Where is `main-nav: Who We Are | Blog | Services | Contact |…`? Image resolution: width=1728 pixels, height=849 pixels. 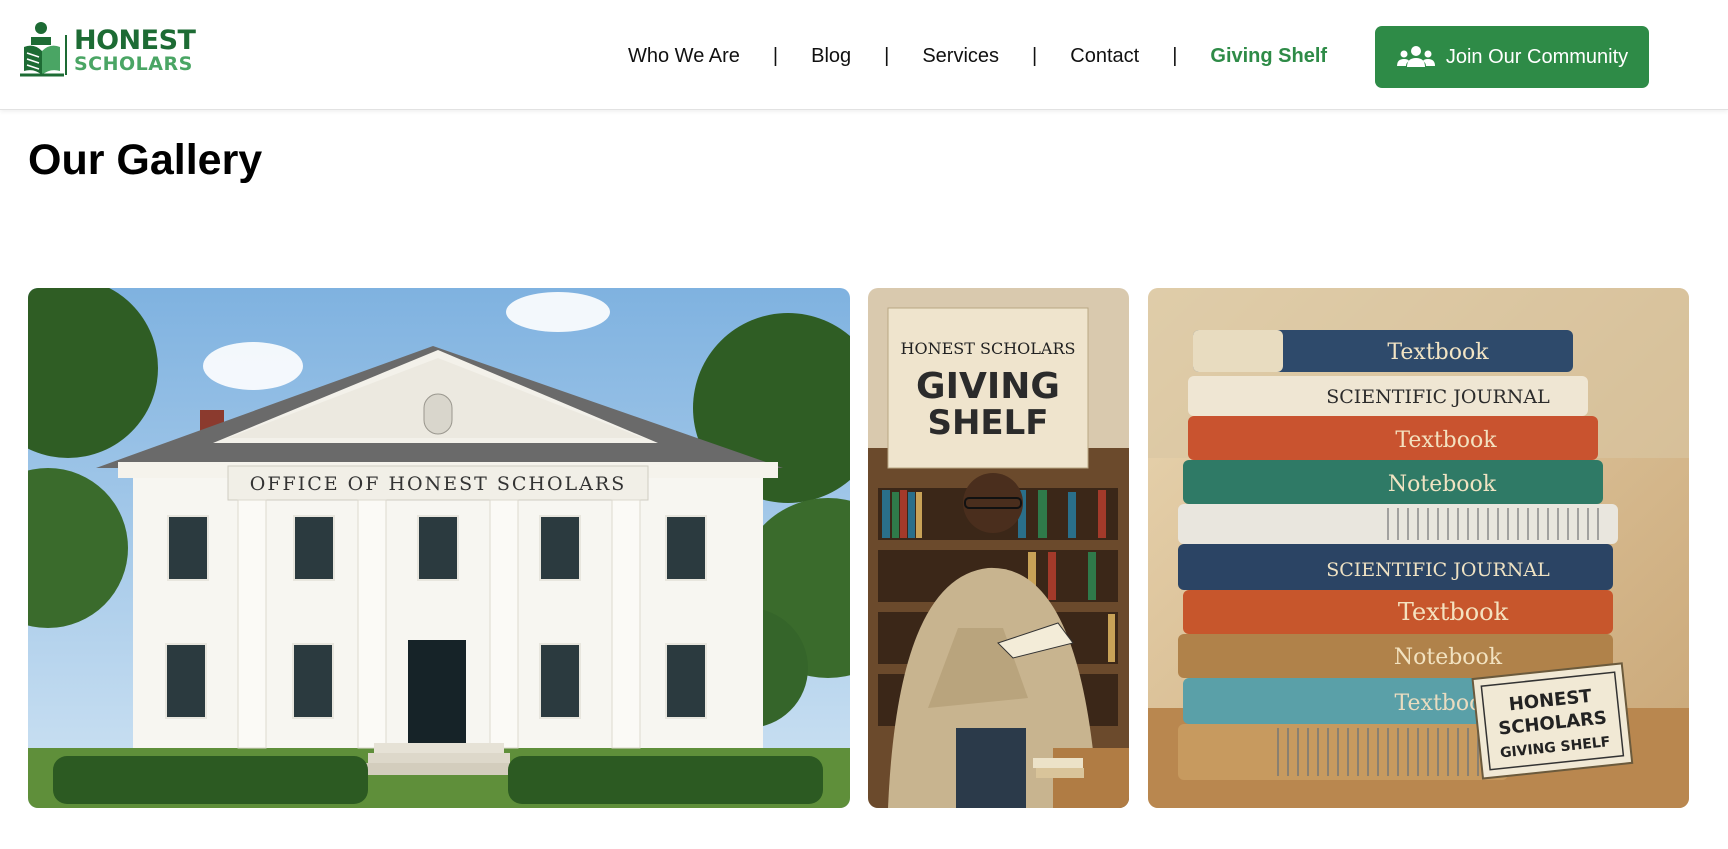 main-nav: Who We Are | Blog | Services | Contact |… is located at coordinates (977, 56).